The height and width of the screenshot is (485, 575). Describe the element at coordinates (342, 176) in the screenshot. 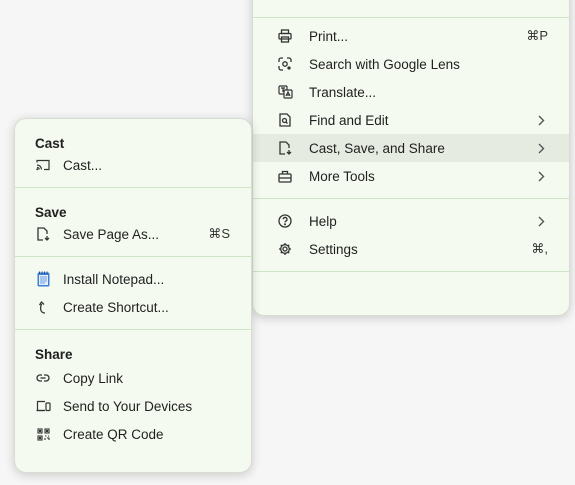

I see `menu-item-label: More Tools` at that location.